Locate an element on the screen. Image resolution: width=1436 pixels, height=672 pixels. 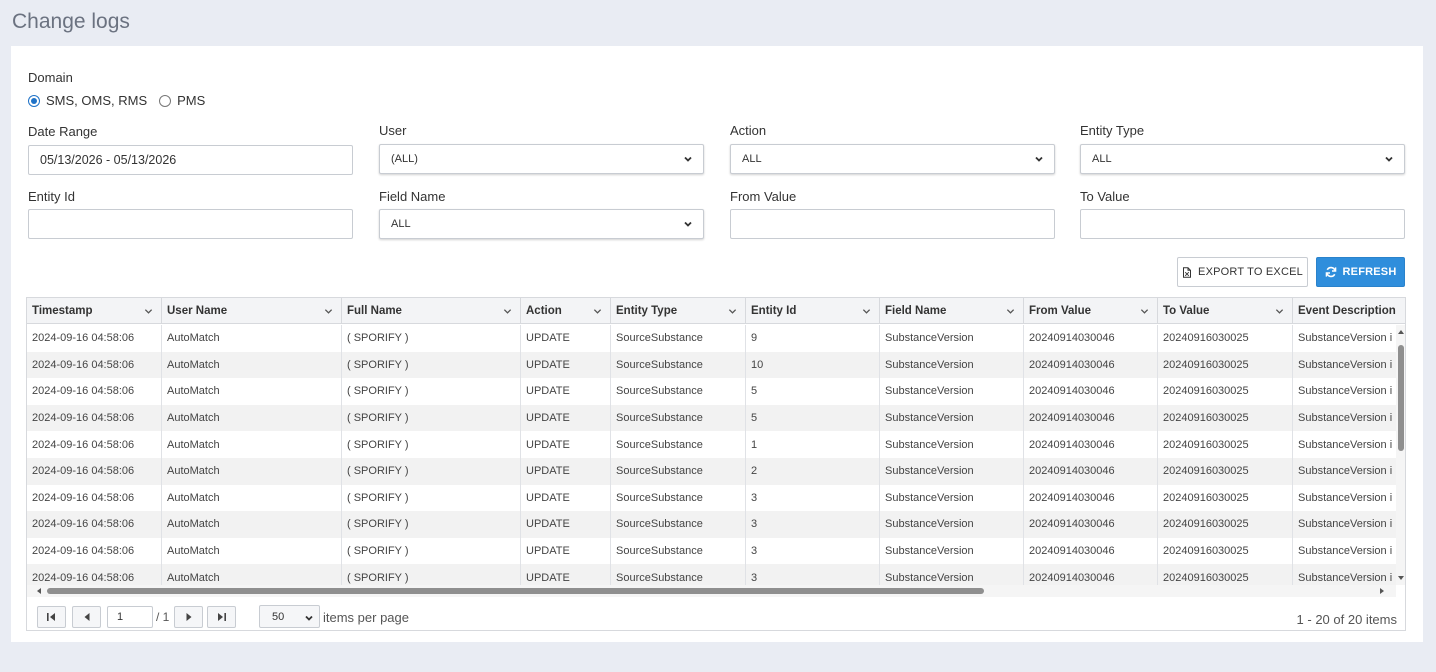
domain-radio-sms-oms-rms is located at coordinates (34, 100).